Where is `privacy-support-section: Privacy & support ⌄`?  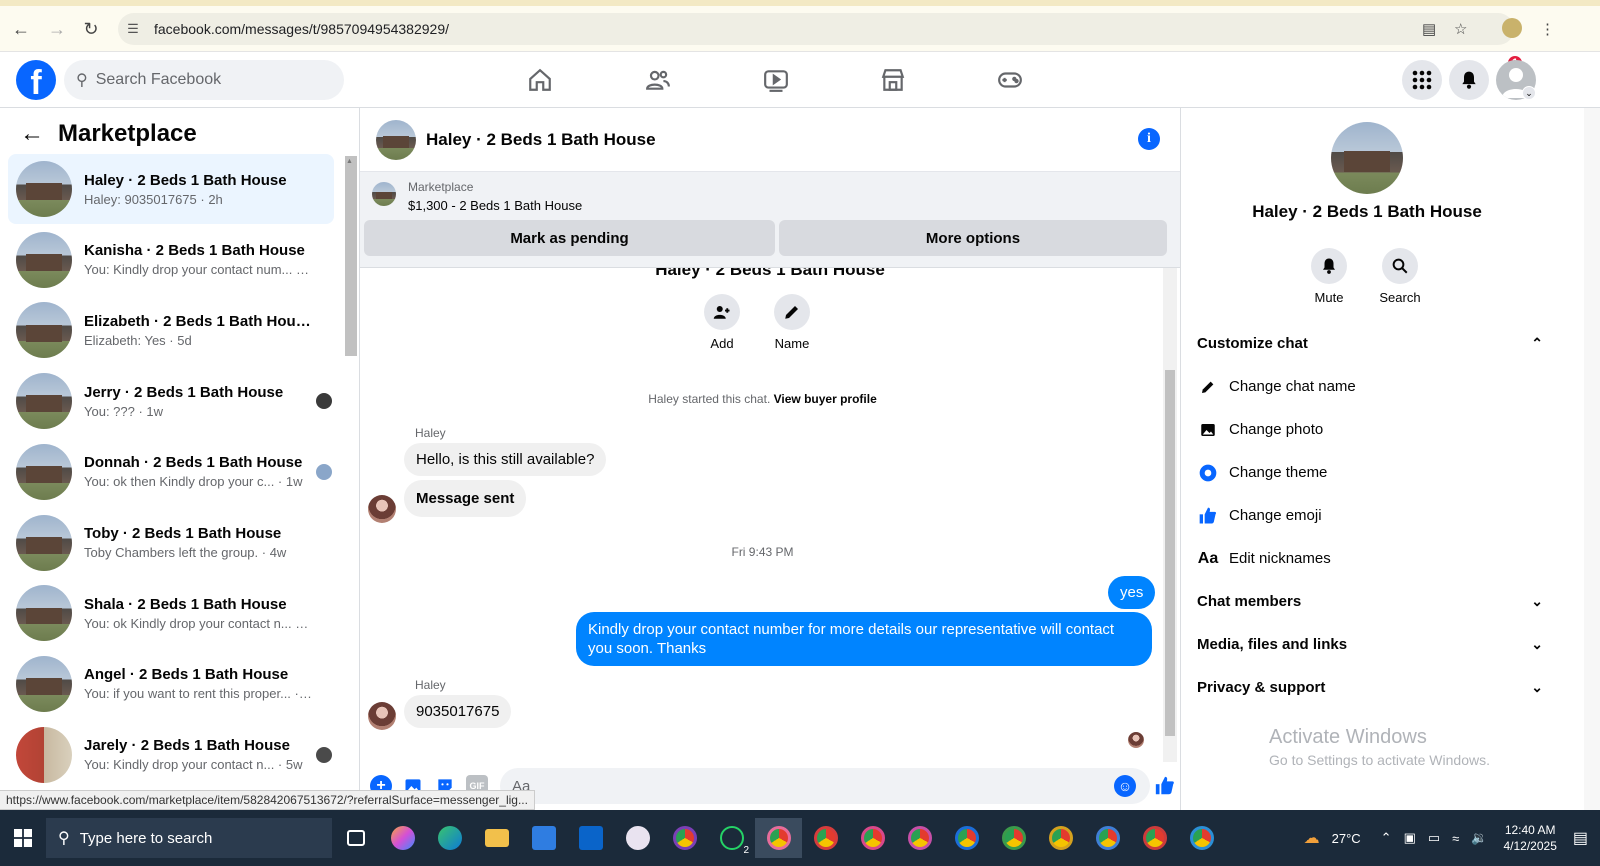
privacy-support-section: Privacy & support ⌄ is located at coordinates (1370, 687).